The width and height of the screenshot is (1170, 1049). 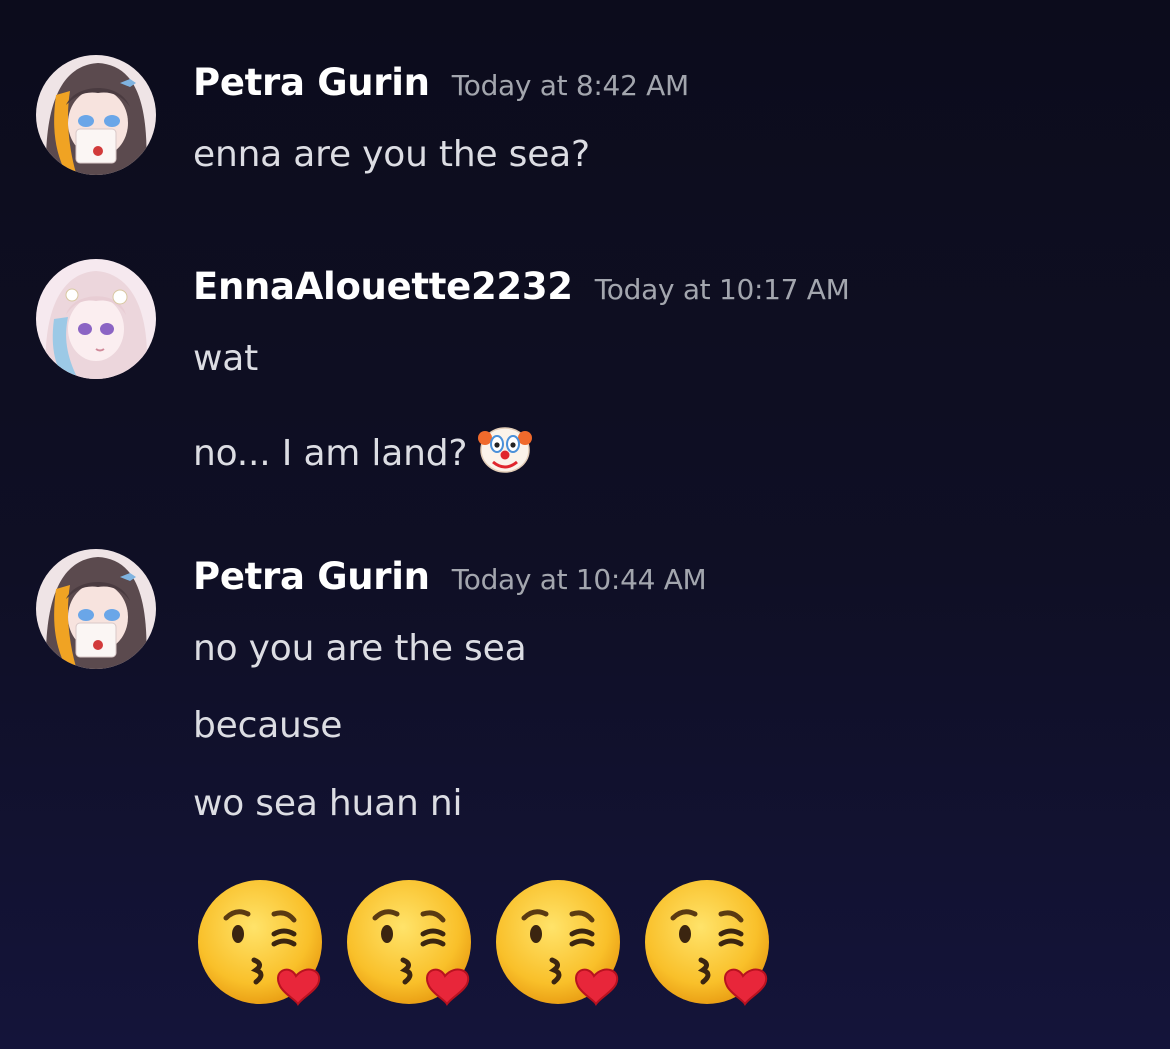 I want to click on message-header: Petra Gurin Today at 10:44 AM, so click(x=450, y=576).